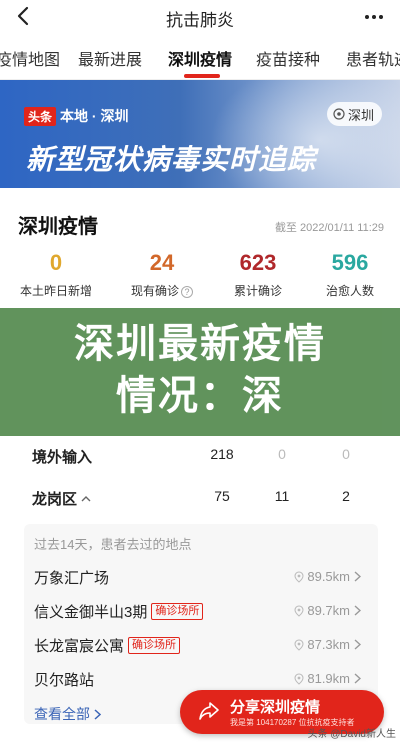  Describe the element at coordinates (350, 262) in the screenshot. I see `stat-value: 596` at that location.